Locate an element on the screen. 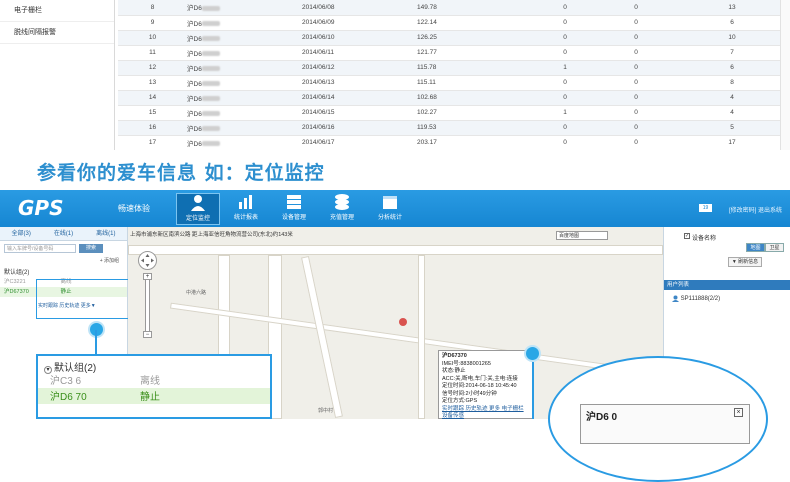  info-imei: IMEI号:8838001265 is located at coordinates (466, 363).